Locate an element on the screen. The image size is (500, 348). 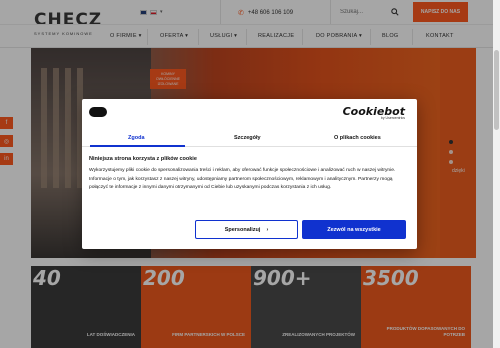
scrollbar-thumb is located at coordinates (496, 90).